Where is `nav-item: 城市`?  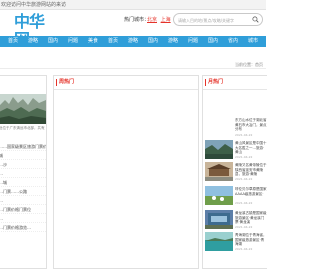
nav-item: 城市 is located at coordinates (253, 41).